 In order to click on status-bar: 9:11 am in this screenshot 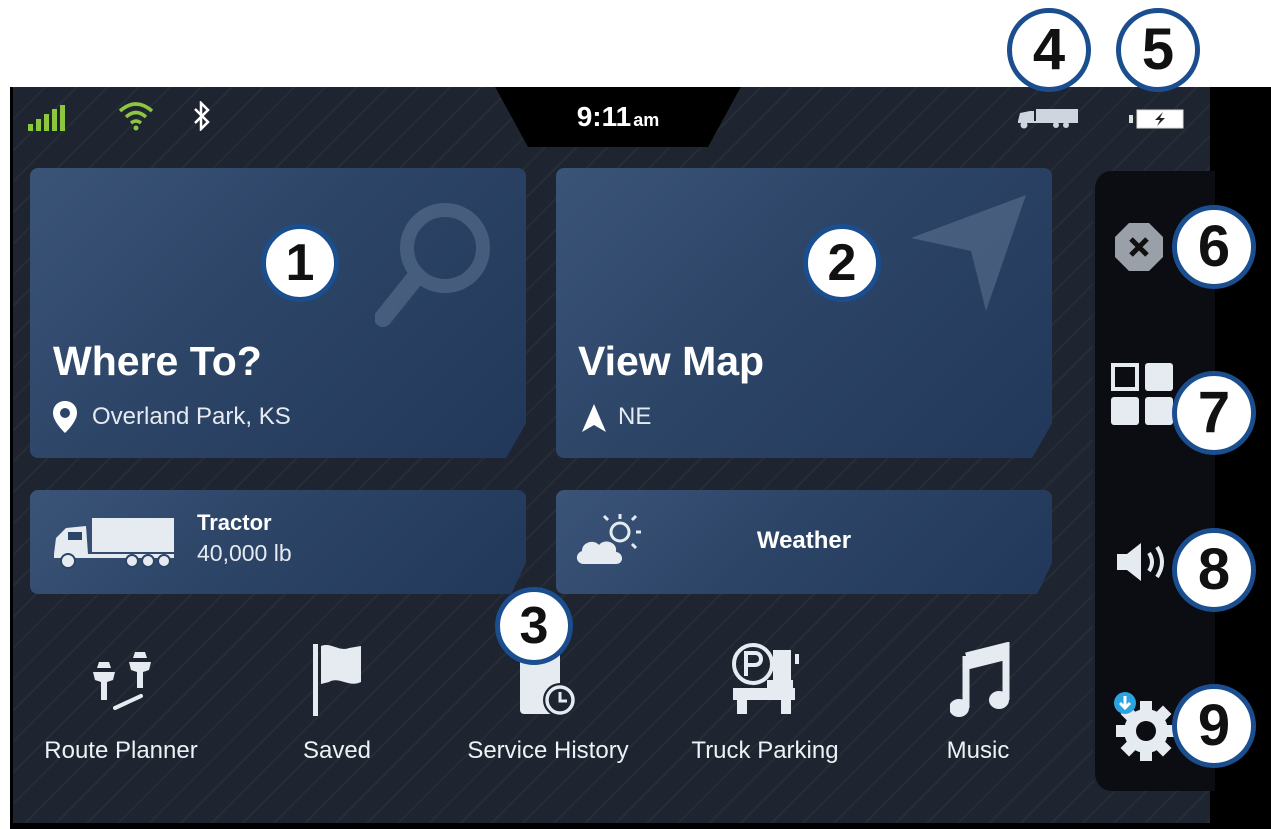, I will do `click(611, 117)`.